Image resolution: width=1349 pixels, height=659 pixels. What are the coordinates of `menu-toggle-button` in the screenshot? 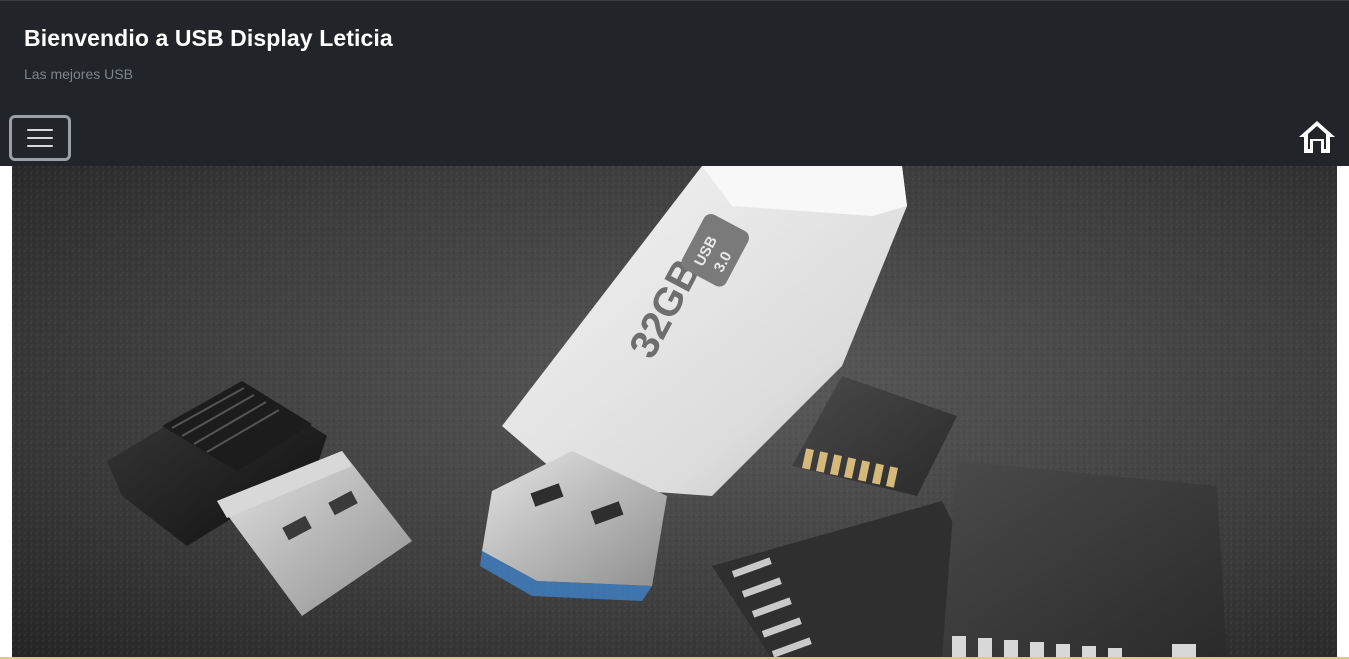 It's located at (40, 138).